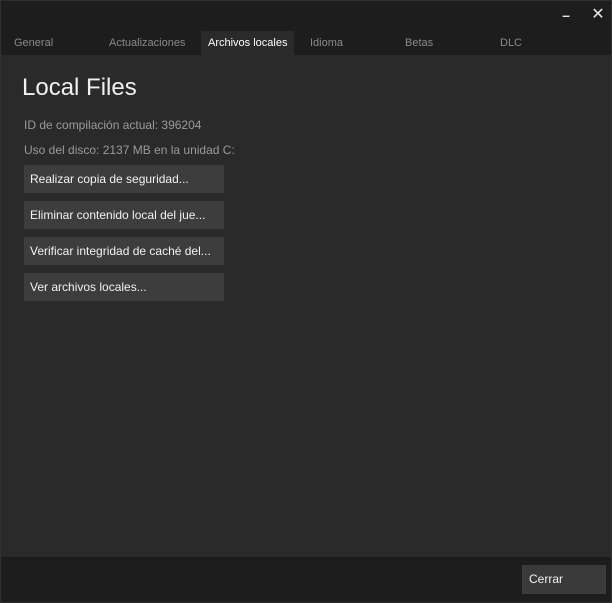 This screenshot has width=612, height=603. I want to click on close-icon: ✕, so click(598, 14).